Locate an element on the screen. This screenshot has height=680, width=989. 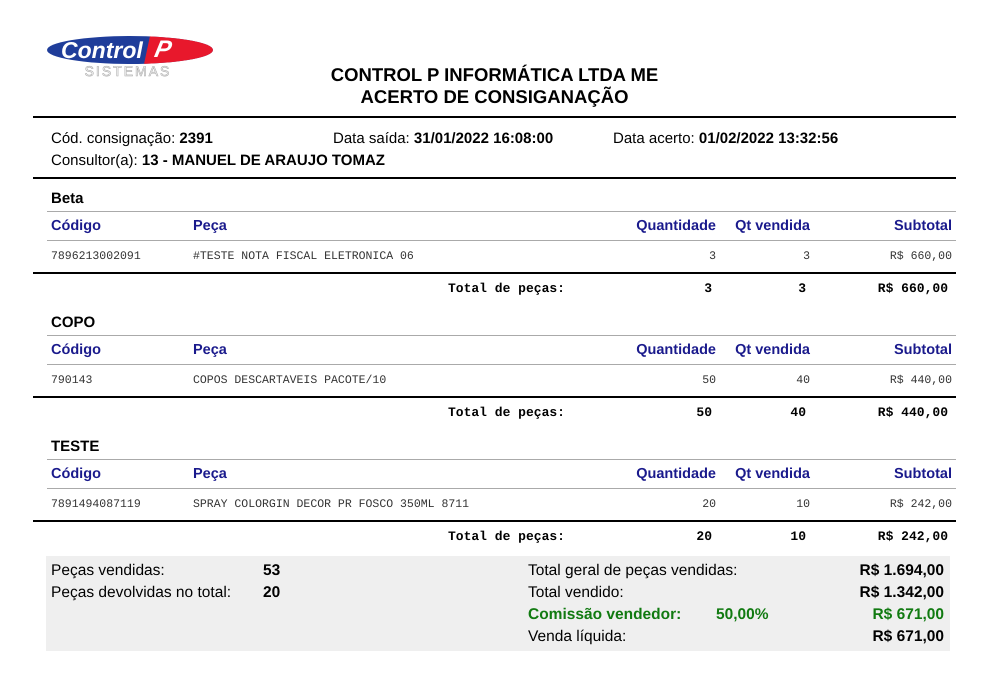
info-field: Data acerto: 01/02/2022 13:32:56 is located at coordinates (725, 138).